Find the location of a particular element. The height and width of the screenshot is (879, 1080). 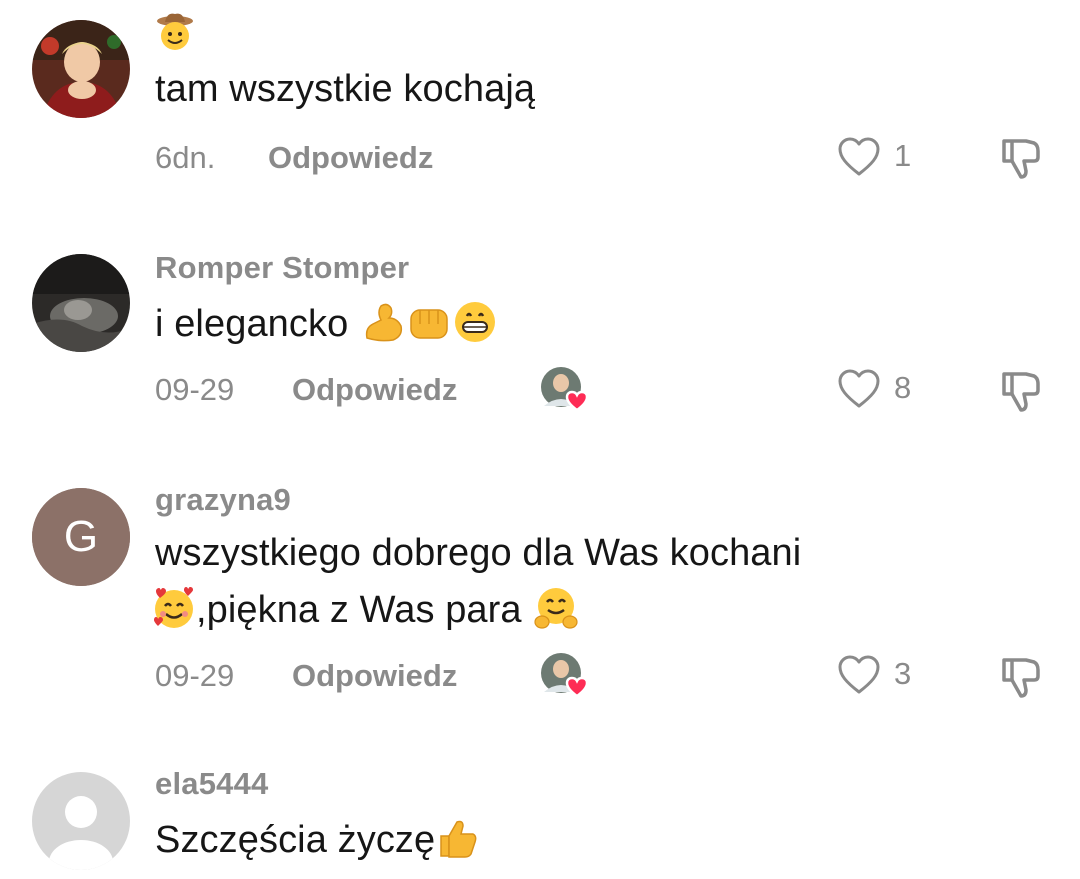

comment-text: Szczęścia życzę is located at coordinates (317, 839).